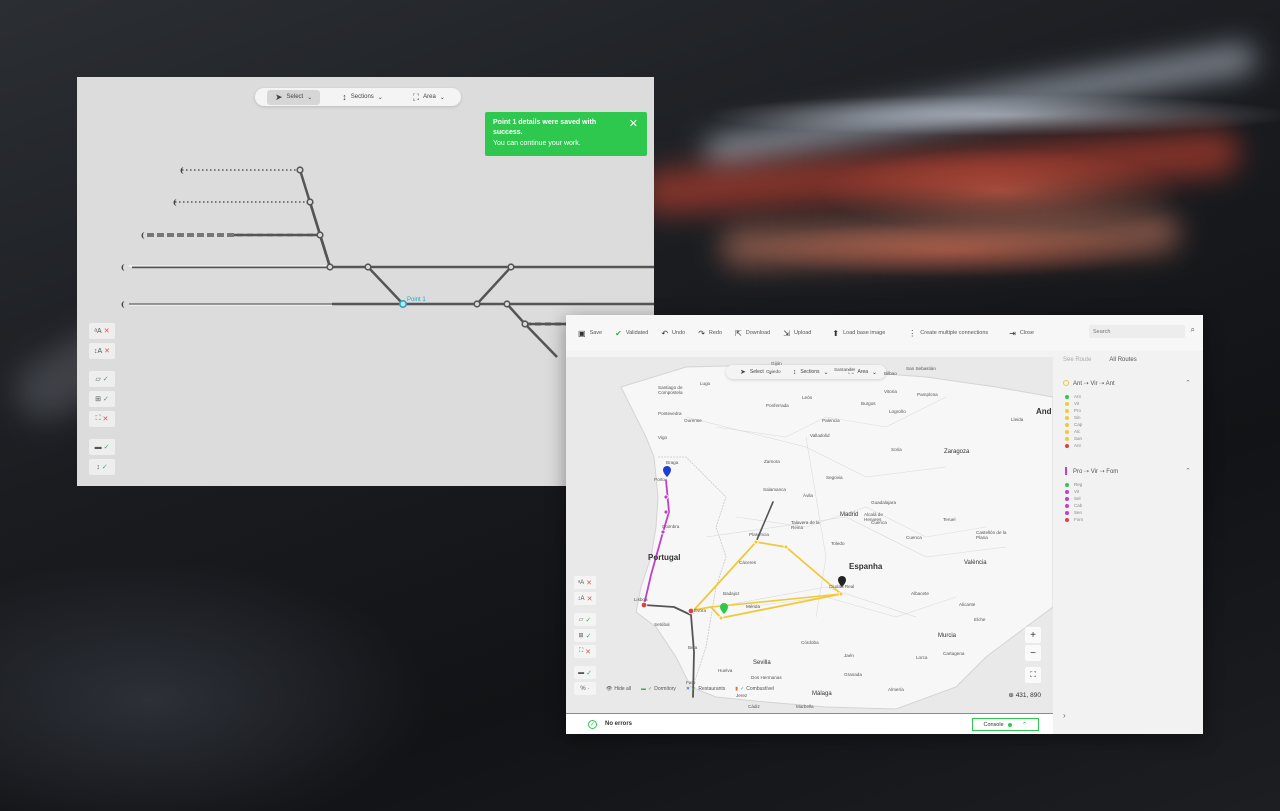 The width and height of the screenshot is (1280, 811). I want to click on hide-all-toggle: 👁 Hide all, so click(618, 689).